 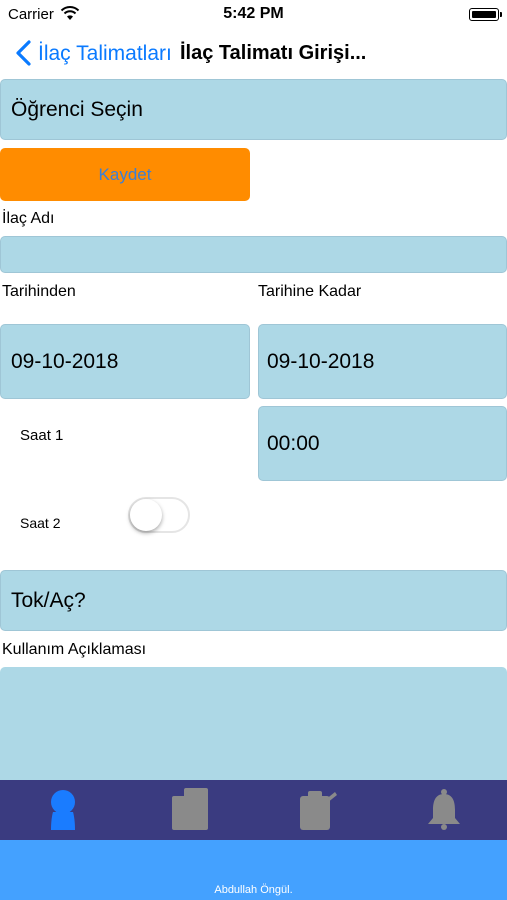 What do you see at coordinates (253, 870) in the screenshot?
I see `footer: Abdullah Öngül.` at bounding box center [253, 870].